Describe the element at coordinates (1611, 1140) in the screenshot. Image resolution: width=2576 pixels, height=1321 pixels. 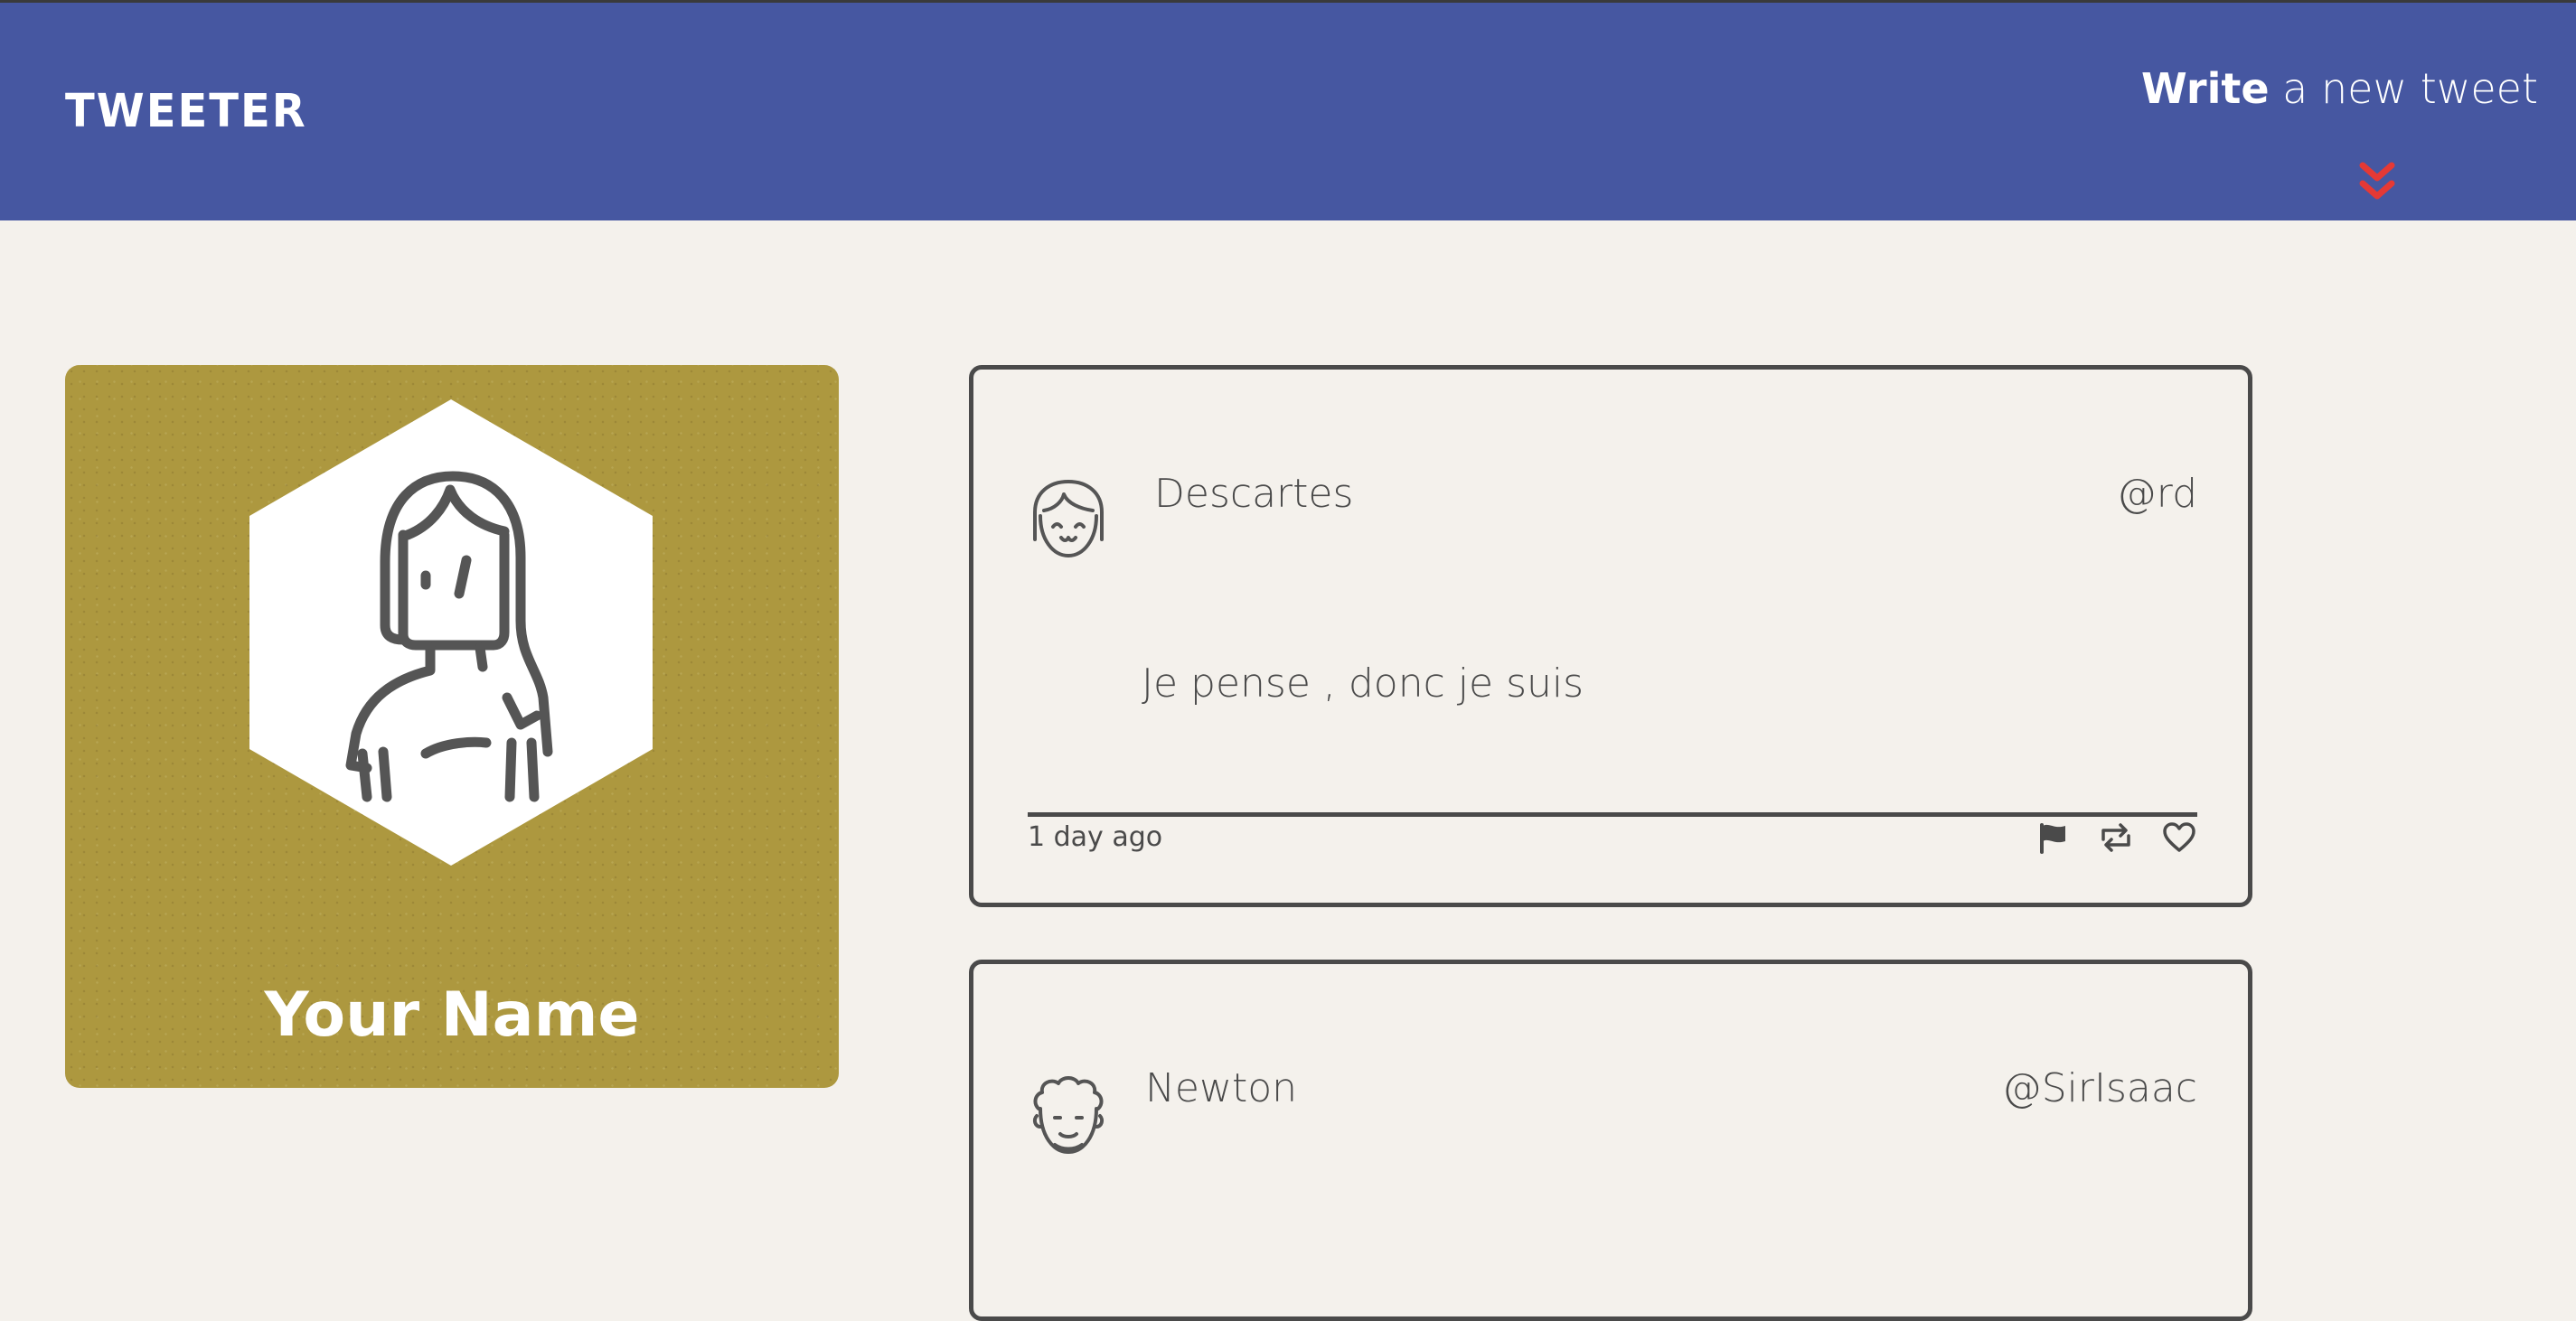
I see `tweet-card: Newton @SirIsaac` at that location.